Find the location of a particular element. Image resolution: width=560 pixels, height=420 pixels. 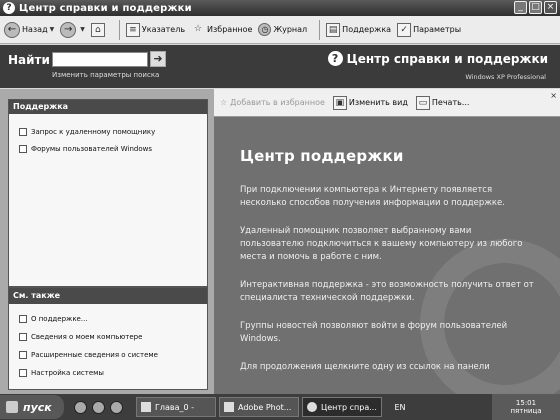

maximize-button: □ is located at coordinates (535, 7).